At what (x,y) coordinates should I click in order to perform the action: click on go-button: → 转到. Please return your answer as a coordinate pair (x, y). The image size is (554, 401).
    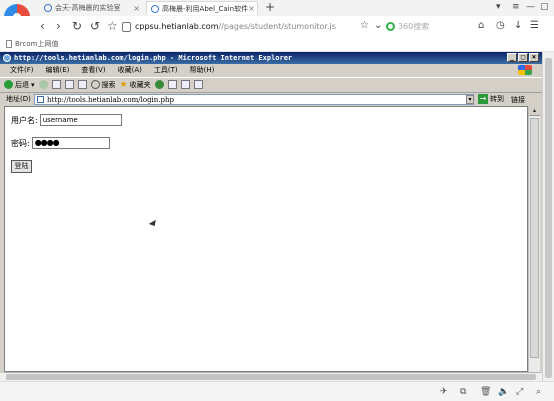
    Looking at the image, I should click on (491, 99).